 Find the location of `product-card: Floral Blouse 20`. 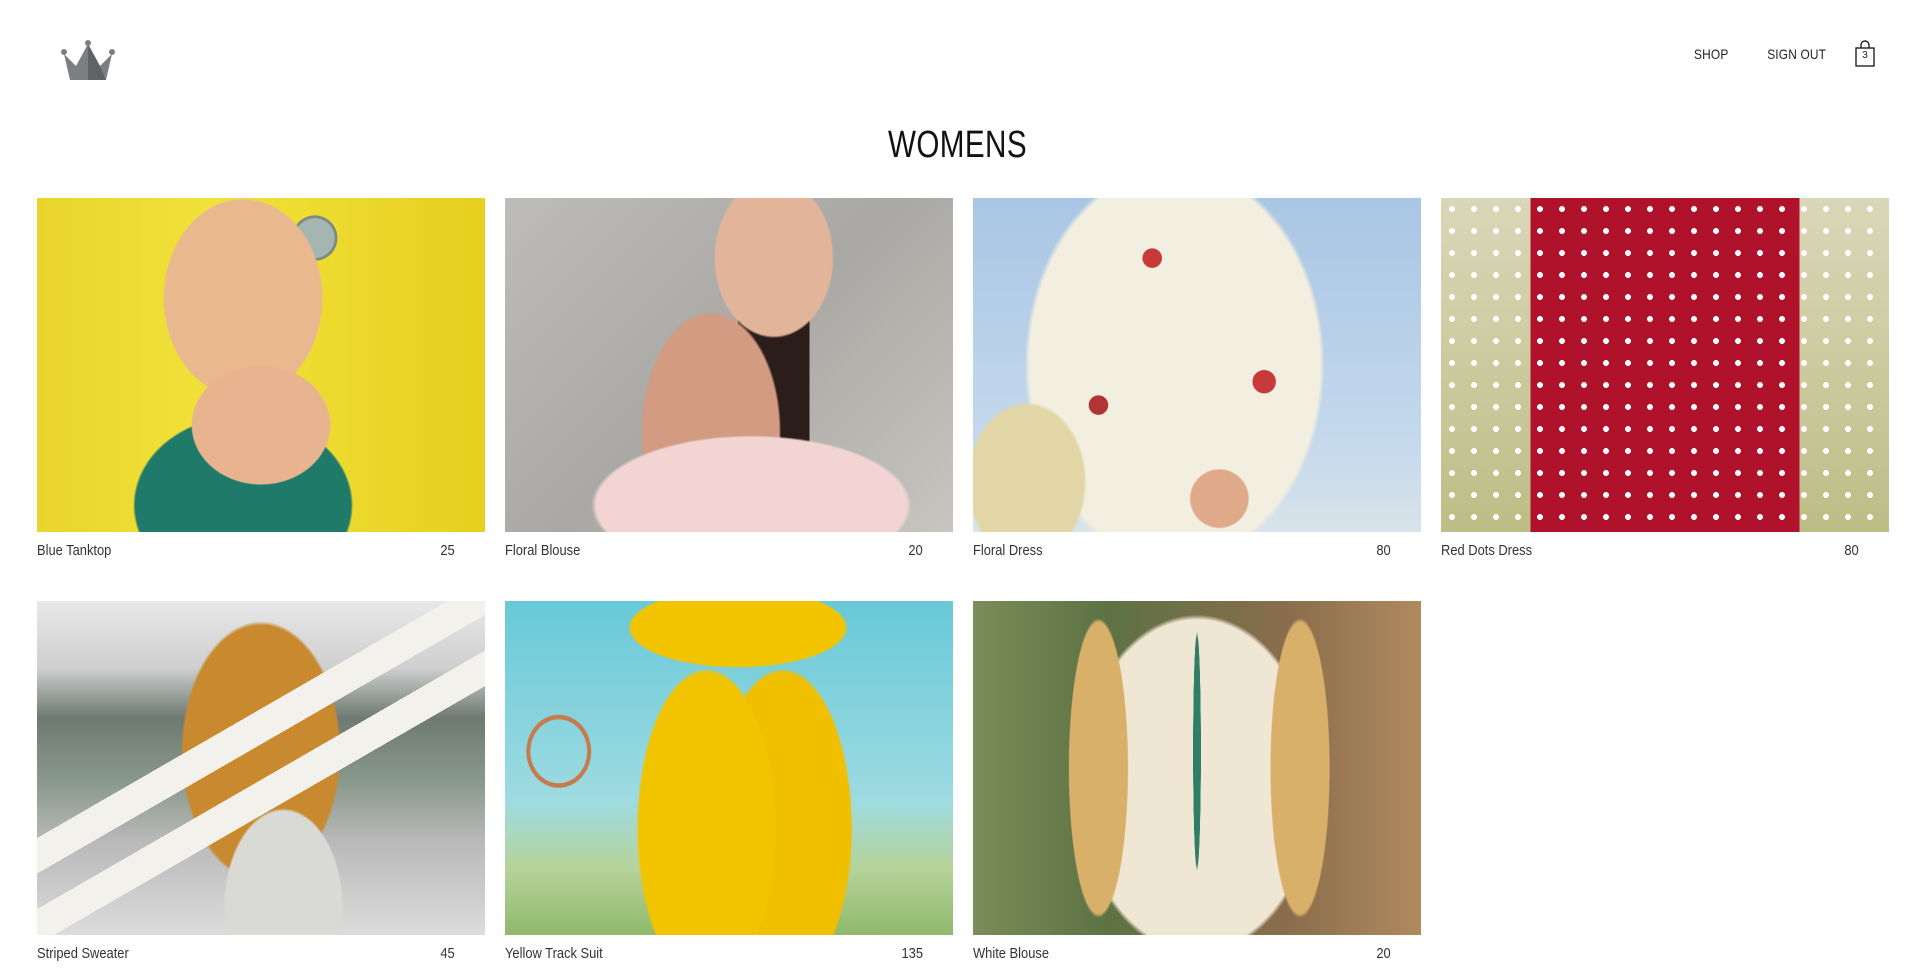

product-card: Floral Blouse 20 is located at coordinates (729, 383).